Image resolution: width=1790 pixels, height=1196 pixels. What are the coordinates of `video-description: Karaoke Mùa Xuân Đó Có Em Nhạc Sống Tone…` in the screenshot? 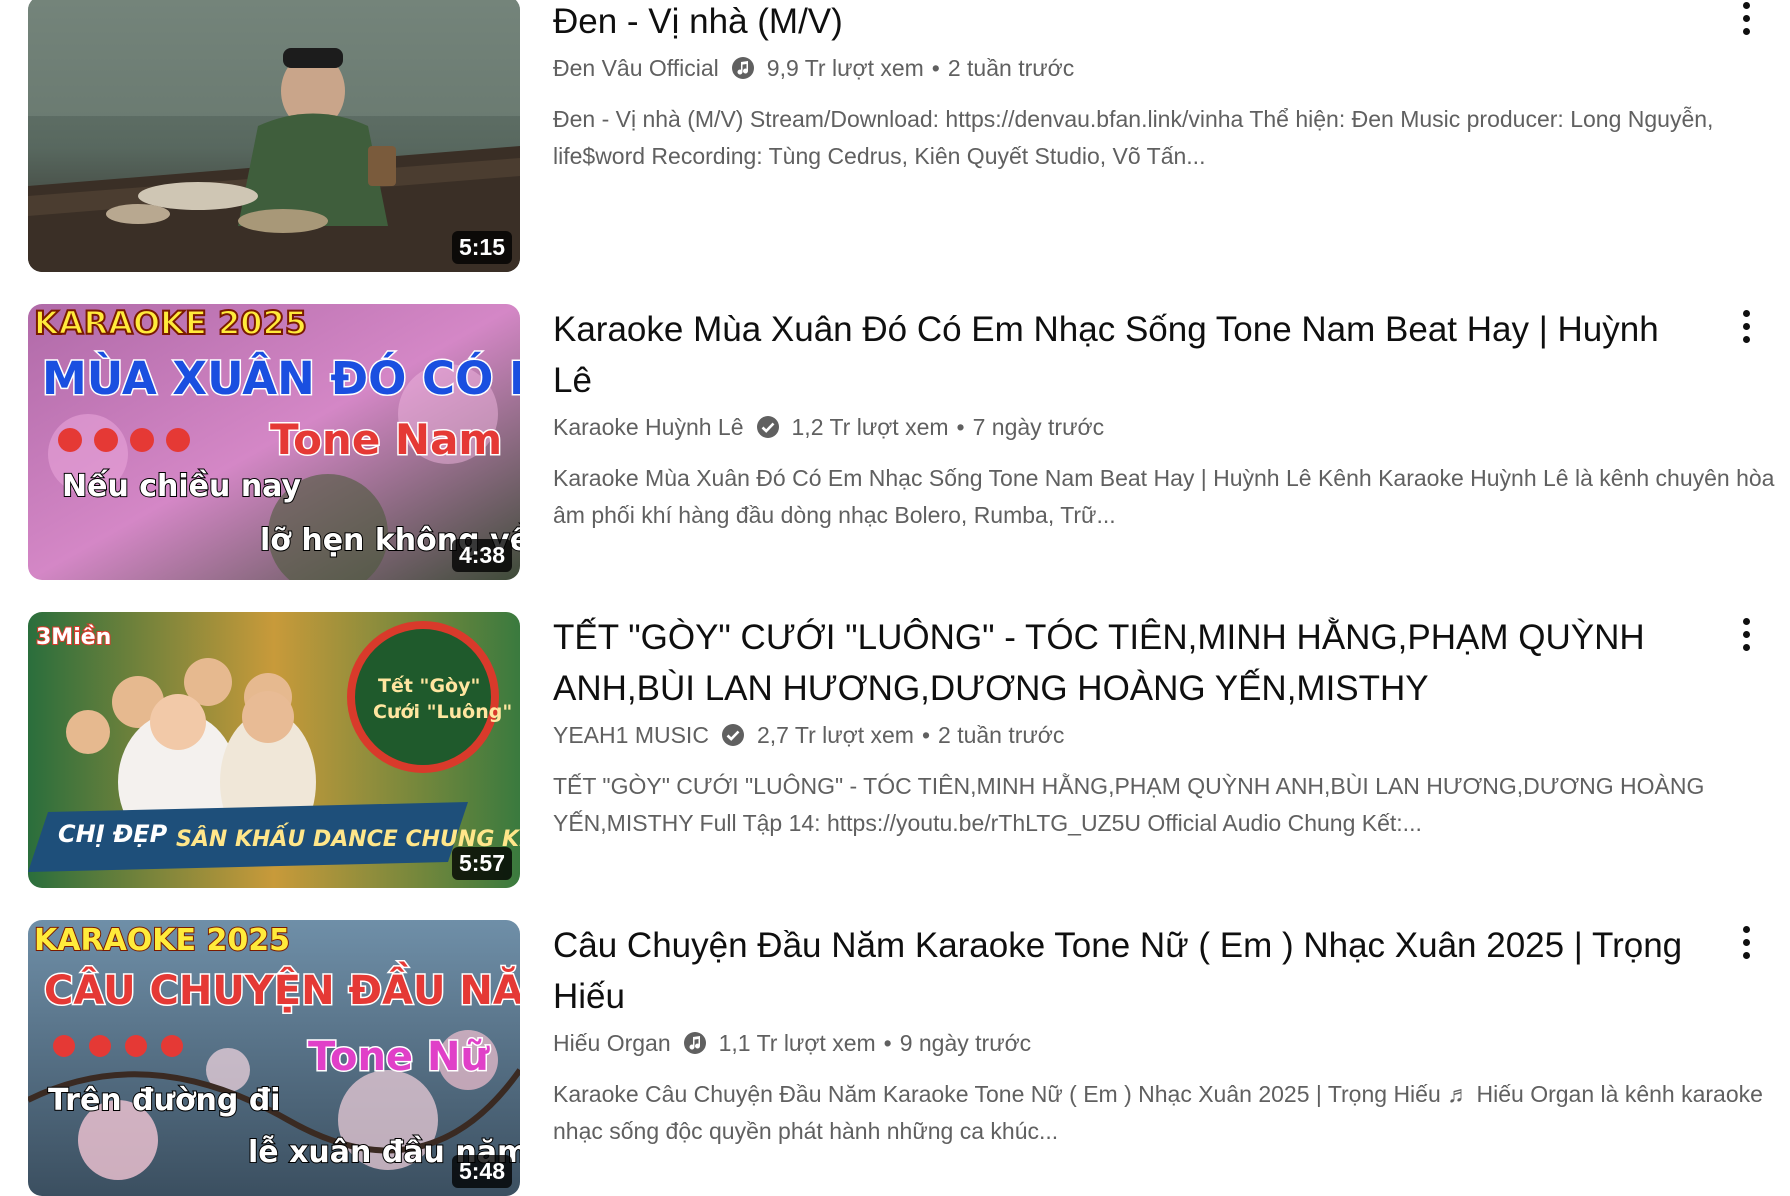 It's located at (1164, 496).